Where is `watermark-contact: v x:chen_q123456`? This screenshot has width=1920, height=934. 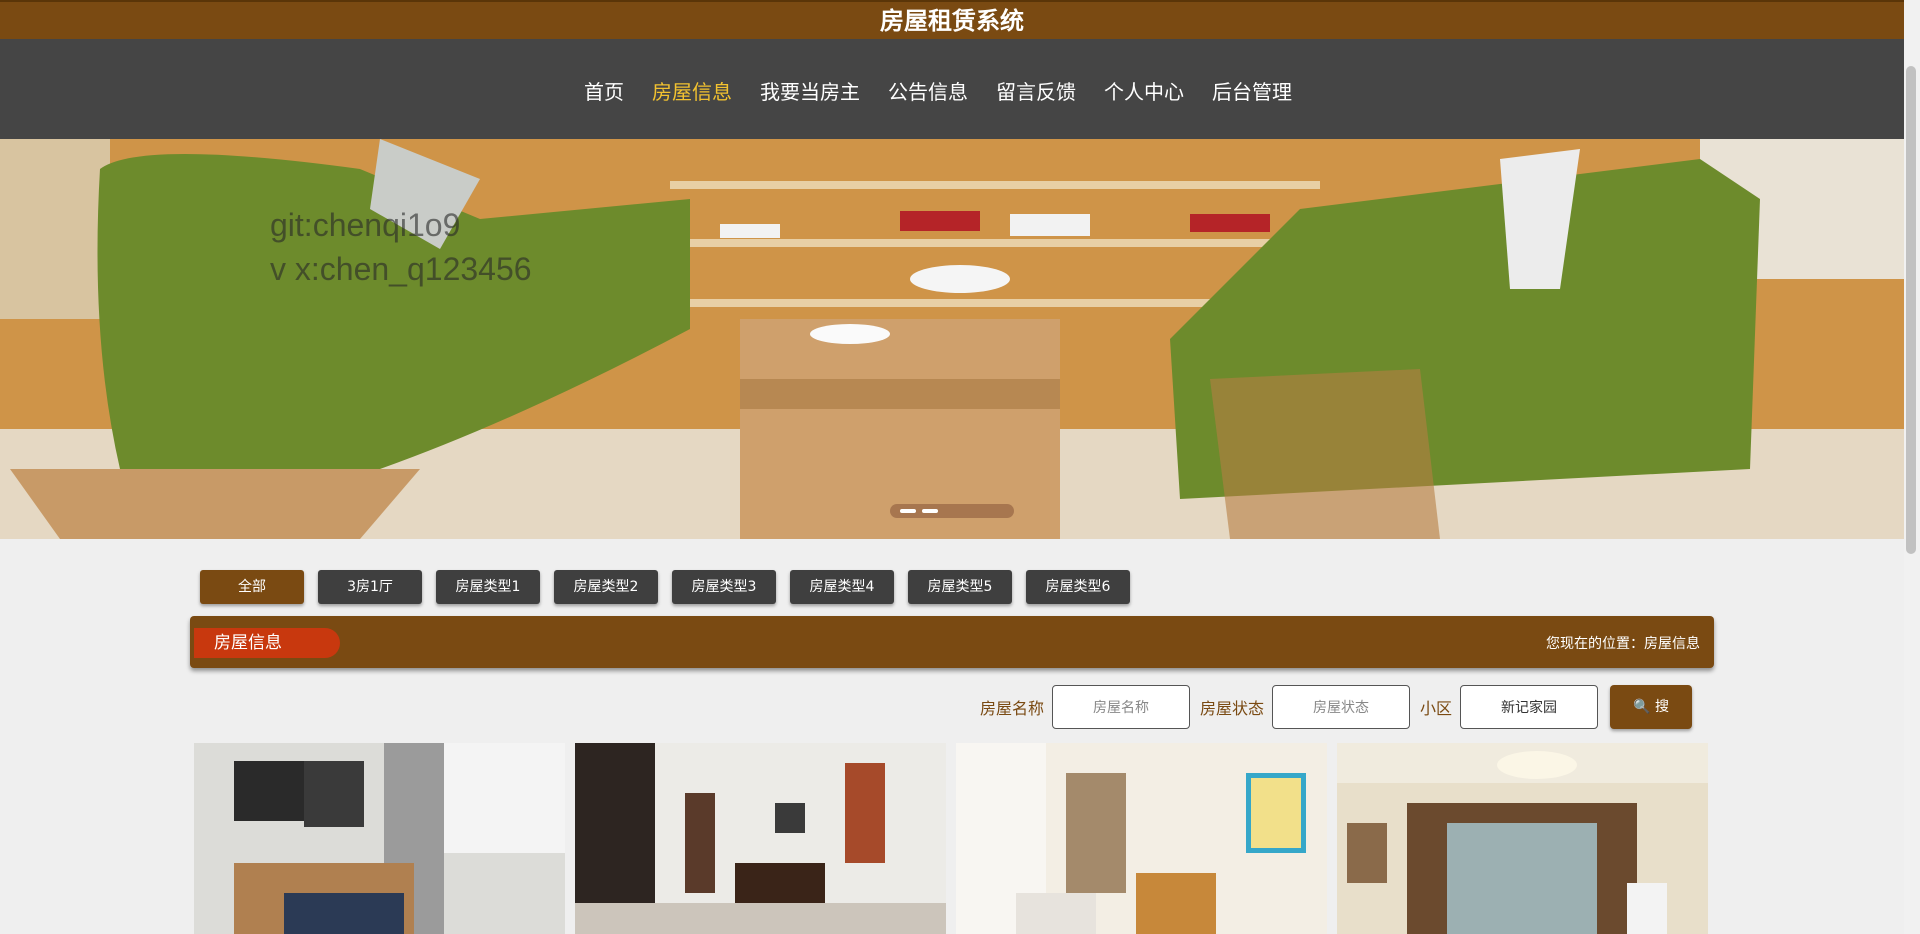
watermark-contact: v x:chen_q123456 is located at coordinates (401, 269).